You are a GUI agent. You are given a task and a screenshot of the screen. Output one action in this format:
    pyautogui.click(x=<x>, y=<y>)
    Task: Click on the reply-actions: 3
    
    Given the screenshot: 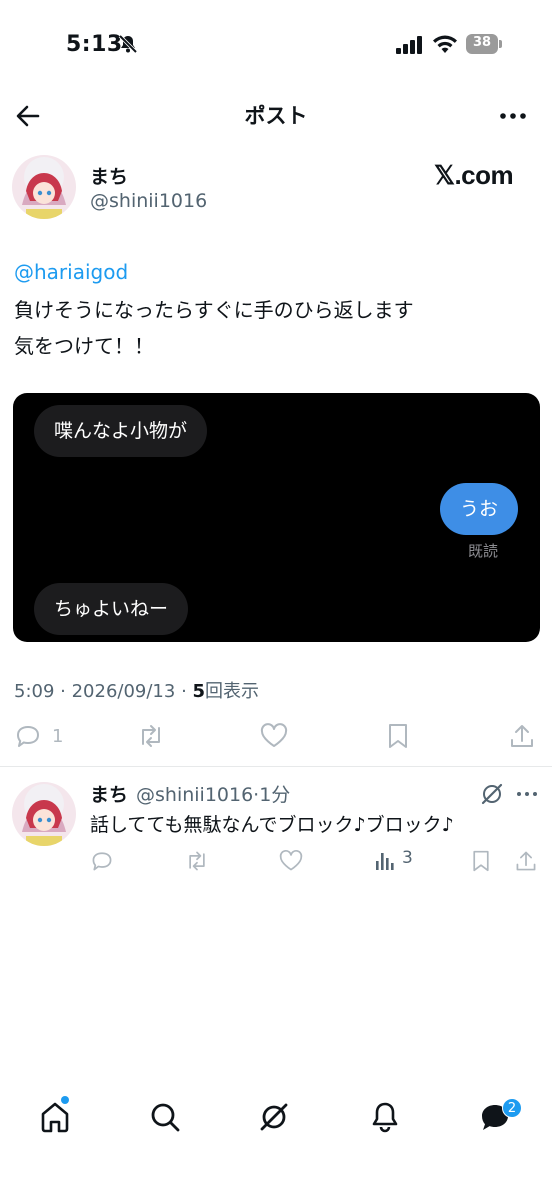 What is the action you would take?
    pyautogui.click(x=276, y=860)
    